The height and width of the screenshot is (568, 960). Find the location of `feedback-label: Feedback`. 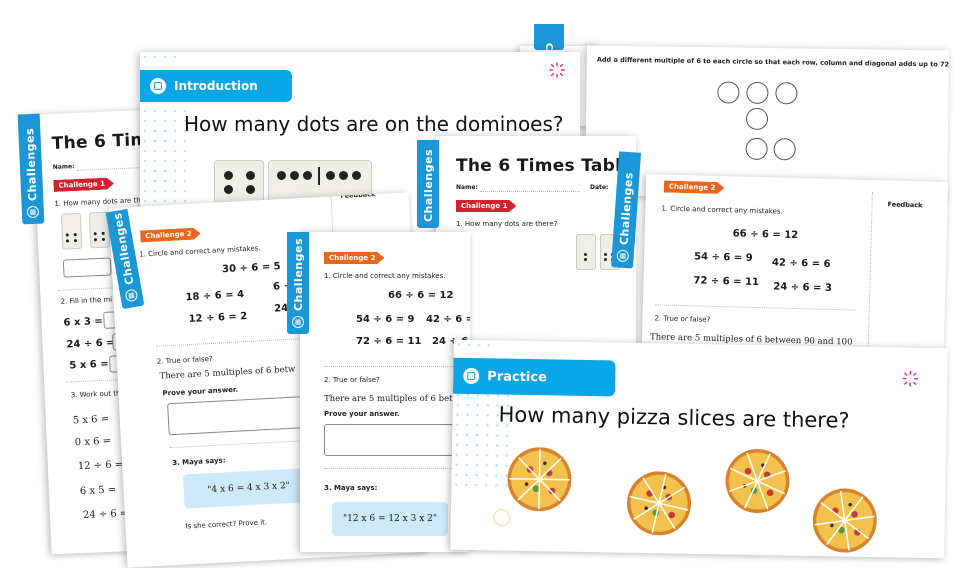

feedback-label: Feedback is located at coordinates (904, 204).